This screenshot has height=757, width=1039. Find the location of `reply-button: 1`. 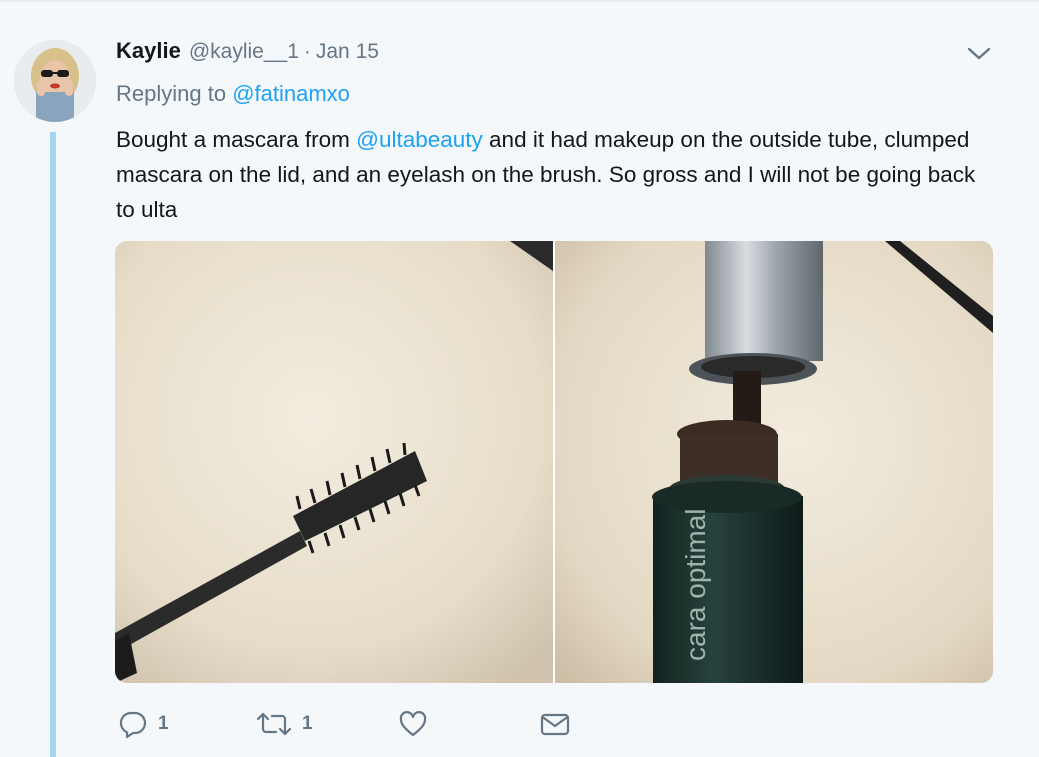

reply-button: 1 is located at coordinates (143, 724).